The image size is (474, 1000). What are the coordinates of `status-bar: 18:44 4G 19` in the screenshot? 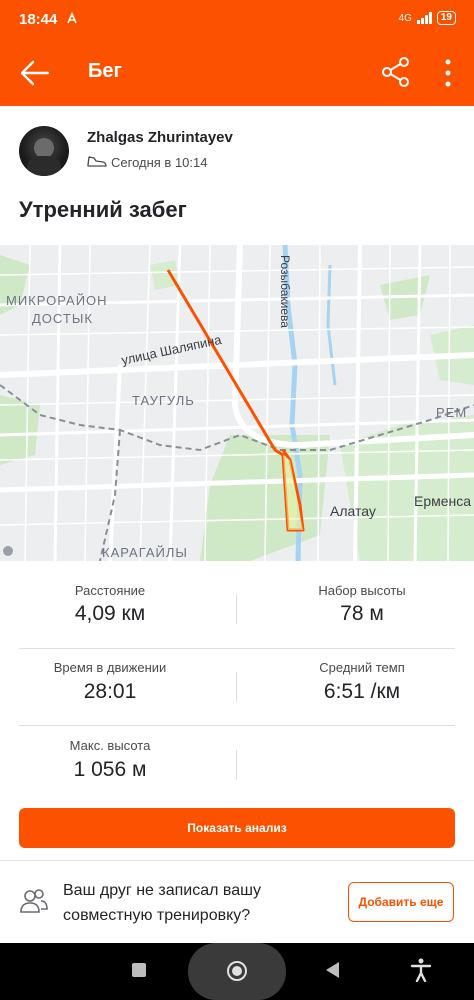 It's located at (237, 19).